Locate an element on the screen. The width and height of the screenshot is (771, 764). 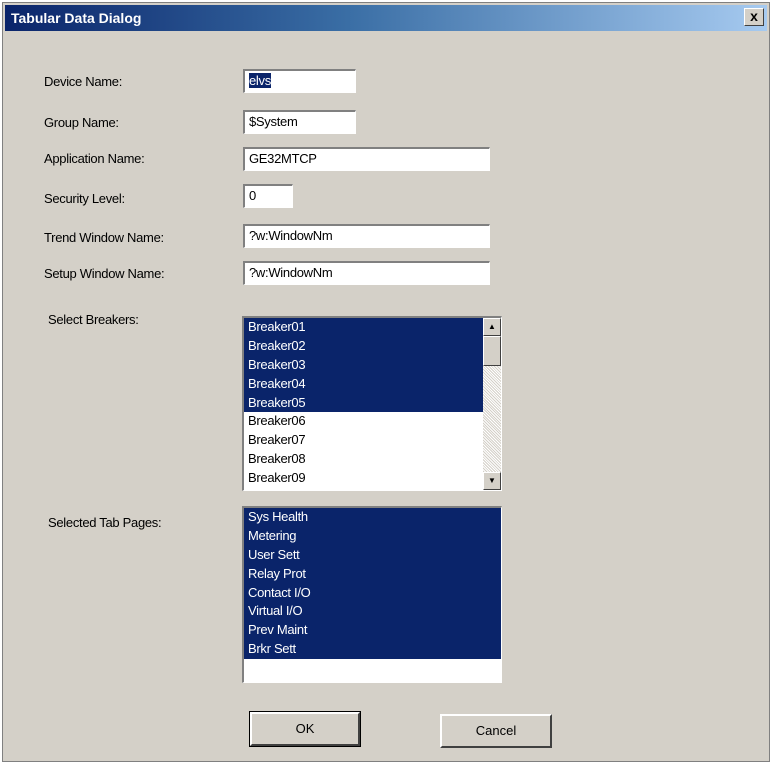
list-item: Prev Maint is located at coordinates (372, 631).